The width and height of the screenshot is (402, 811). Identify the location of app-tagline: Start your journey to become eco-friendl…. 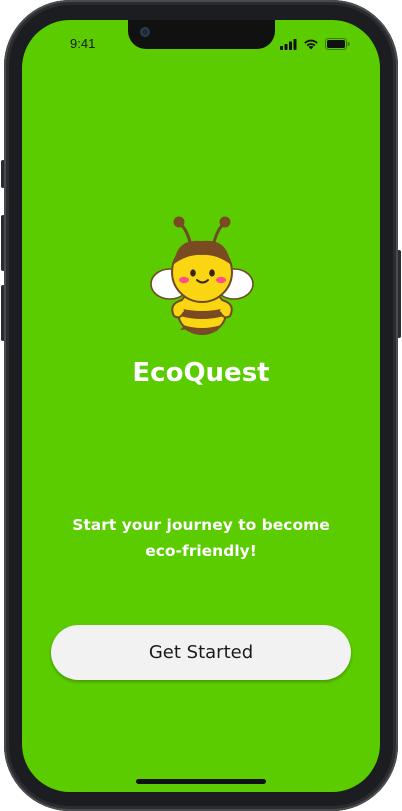
(201, 538).